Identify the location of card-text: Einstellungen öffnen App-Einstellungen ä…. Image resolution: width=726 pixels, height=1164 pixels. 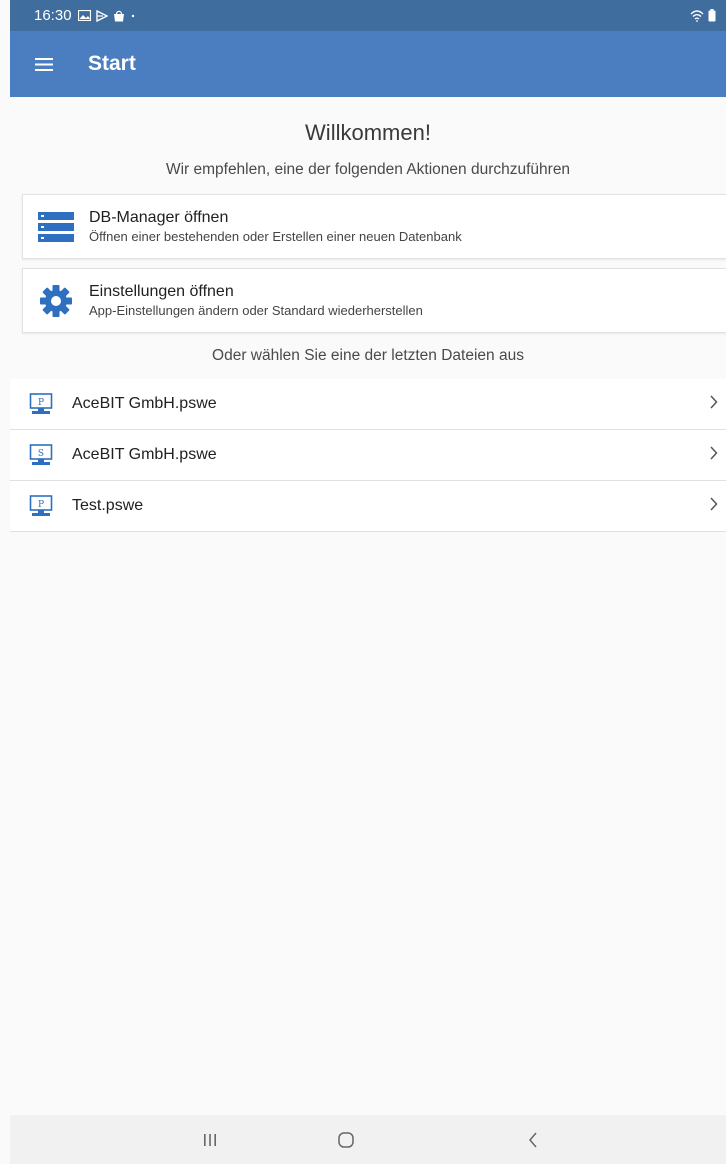
(256, 300).